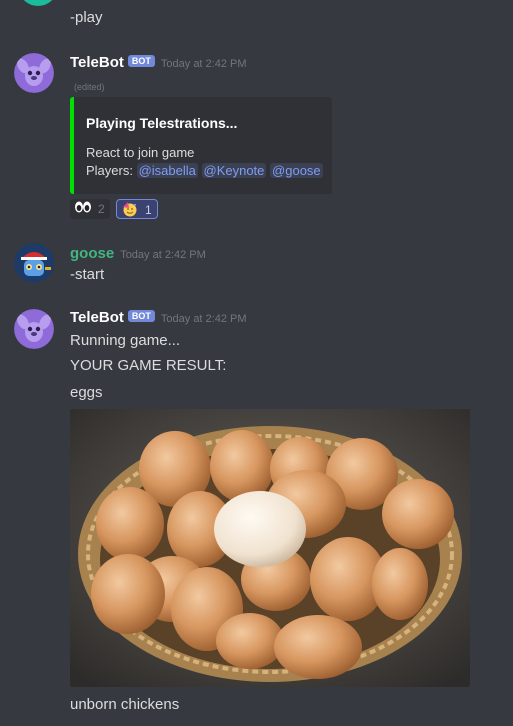  I want to click on reaction-party: 1, so click(137, 209).